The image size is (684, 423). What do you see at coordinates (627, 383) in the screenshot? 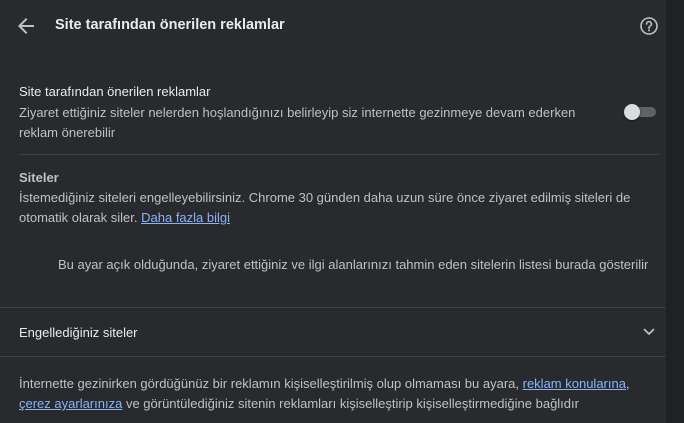
I see `footer-text-part2: ,` at bounding box center [627, 383].